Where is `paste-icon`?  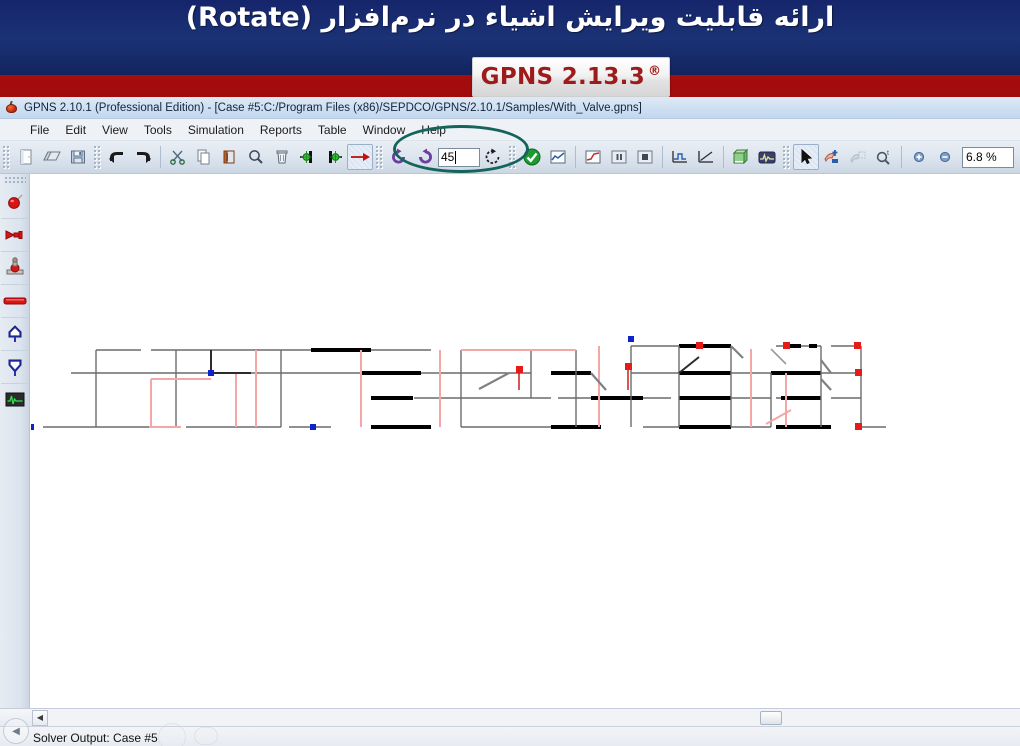 paste-icon is located at coordinates (230, 157).